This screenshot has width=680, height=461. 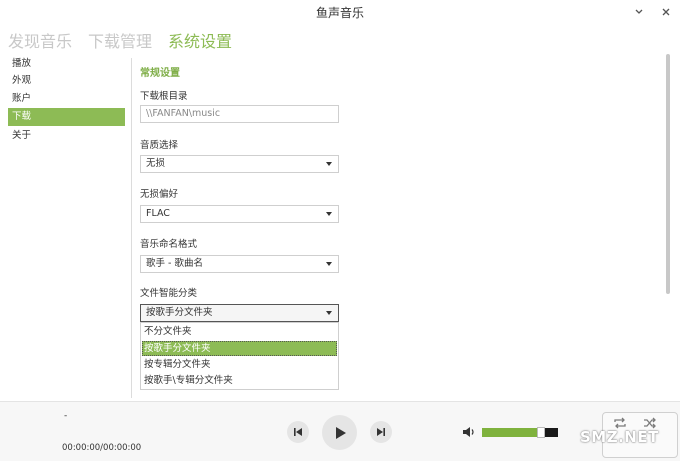 What do you see at coordinates (159, 194) in the screenshot?
I see `lossless-pref-label: 无损偏好` at bounding box center [159, 194].